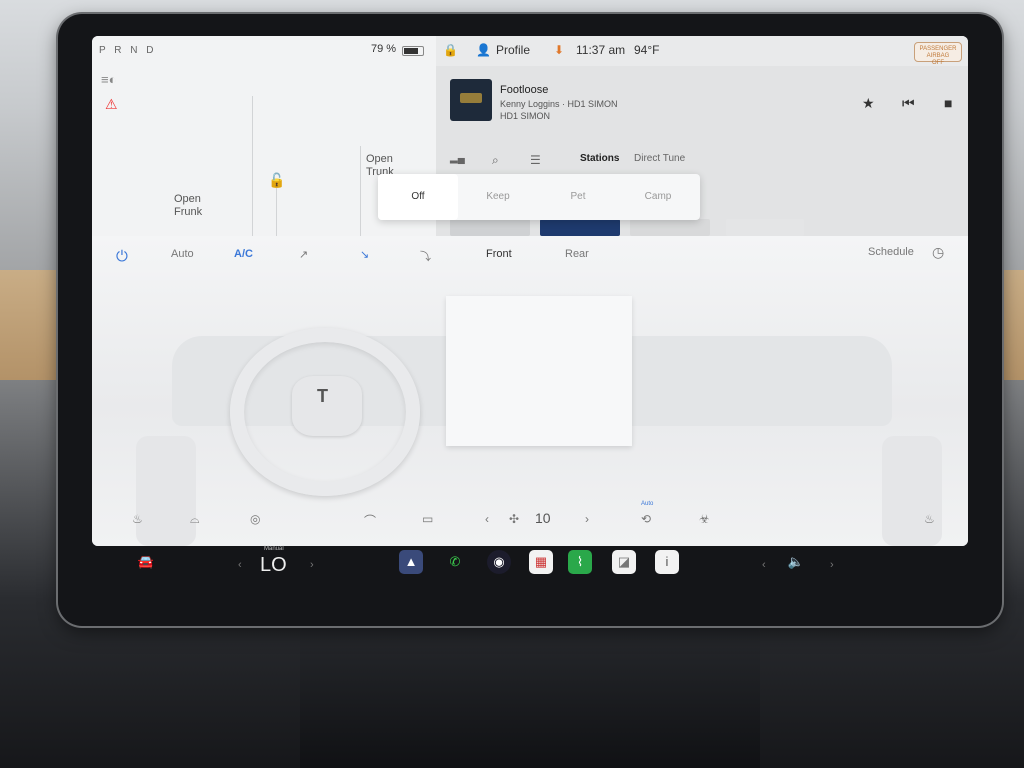 The width and height of the screenshot is (1024, 768). I want to click on battery-percent: 79 %, so click(384, 49).